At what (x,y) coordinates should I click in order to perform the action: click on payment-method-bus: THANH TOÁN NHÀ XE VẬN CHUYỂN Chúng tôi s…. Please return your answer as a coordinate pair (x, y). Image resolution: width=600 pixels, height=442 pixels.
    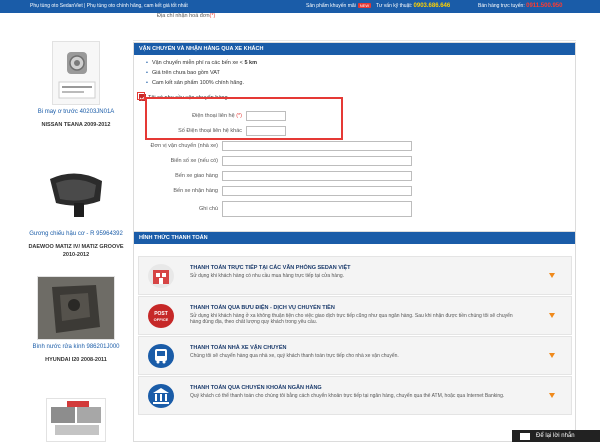
    Looking at the image, I should click on (355, 355).